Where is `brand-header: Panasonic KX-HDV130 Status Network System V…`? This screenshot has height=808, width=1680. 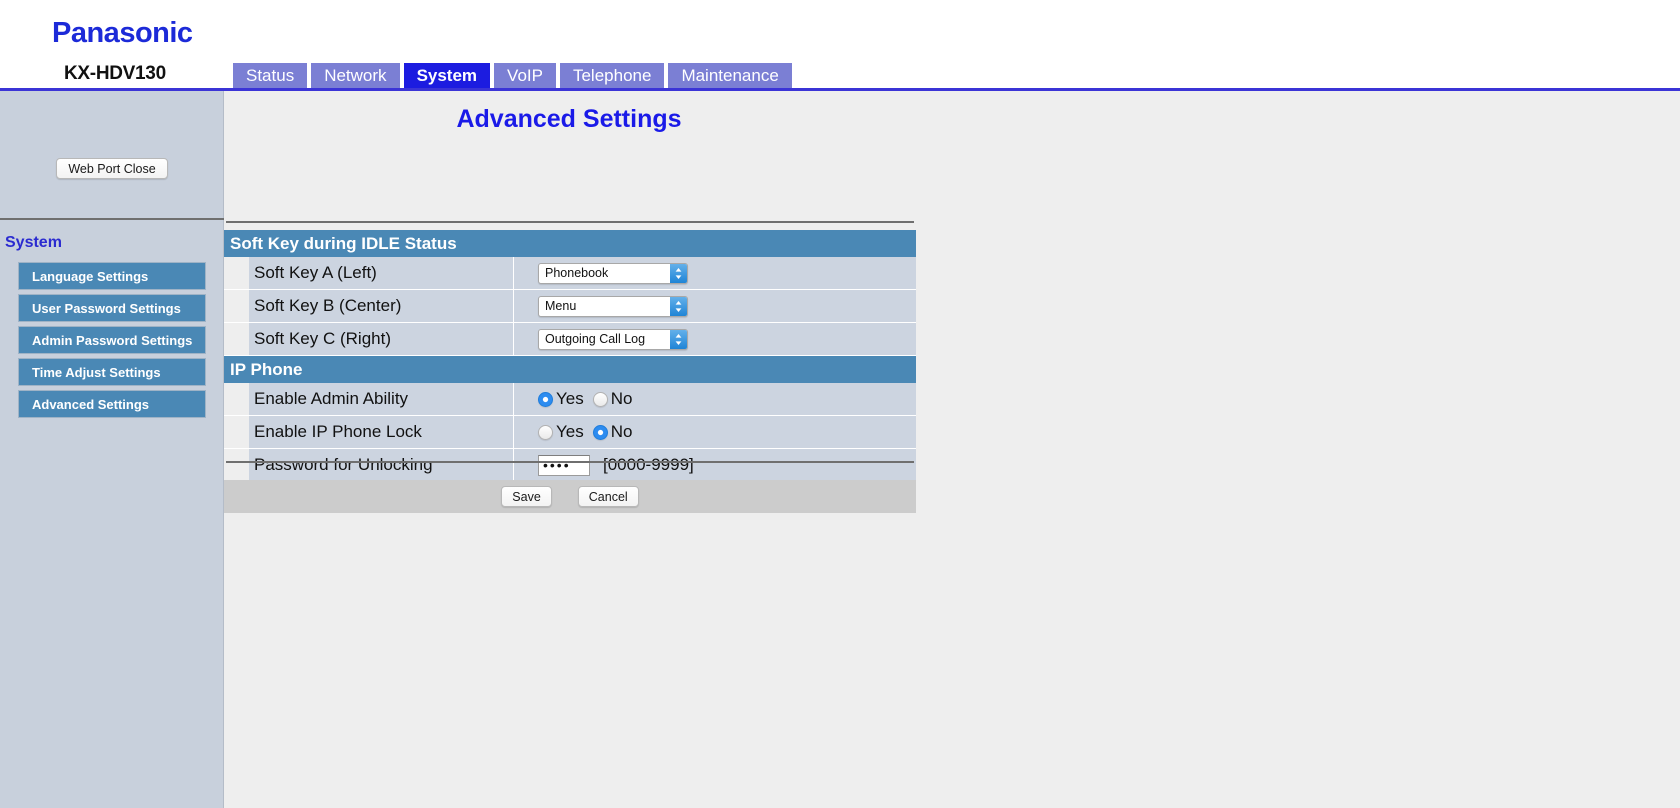
brand-header: Panasonic KX-HDV130 Status Network System V… is located at coordinates (840, 45).